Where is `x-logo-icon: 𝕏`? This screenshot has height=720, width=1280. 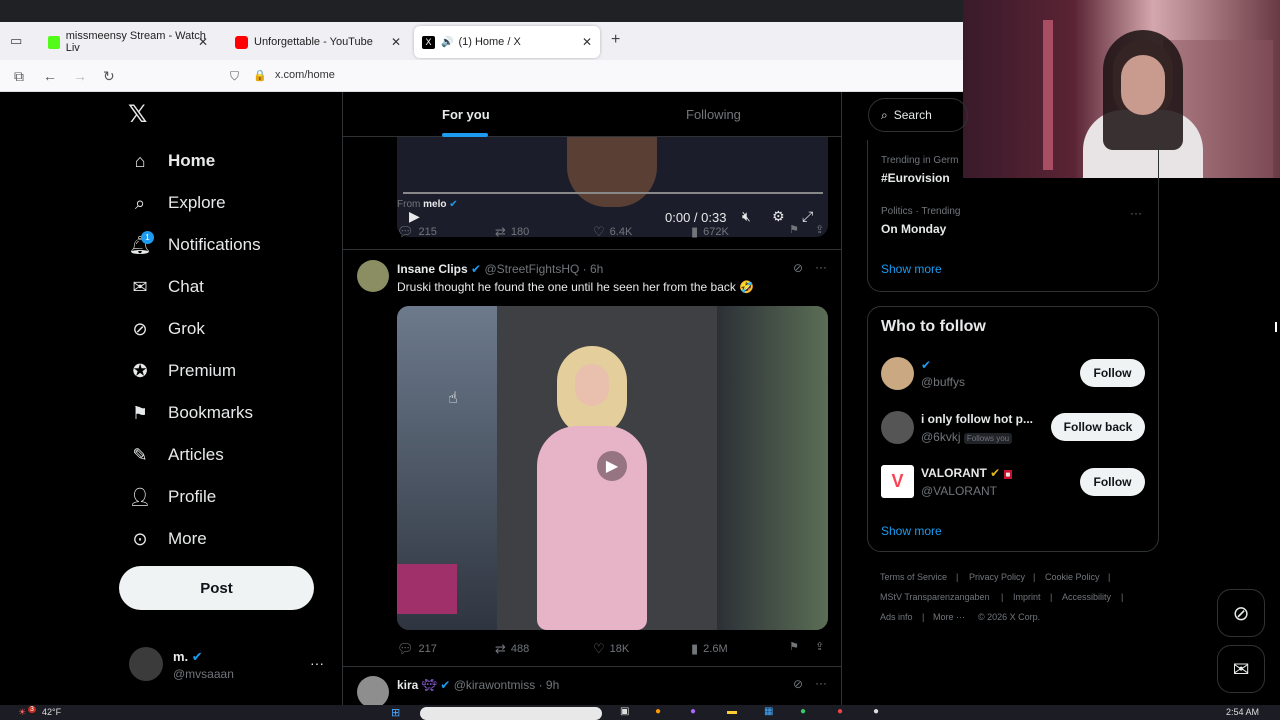
x-logo-icon: 𝕏 is located at coordinates (137, 114).